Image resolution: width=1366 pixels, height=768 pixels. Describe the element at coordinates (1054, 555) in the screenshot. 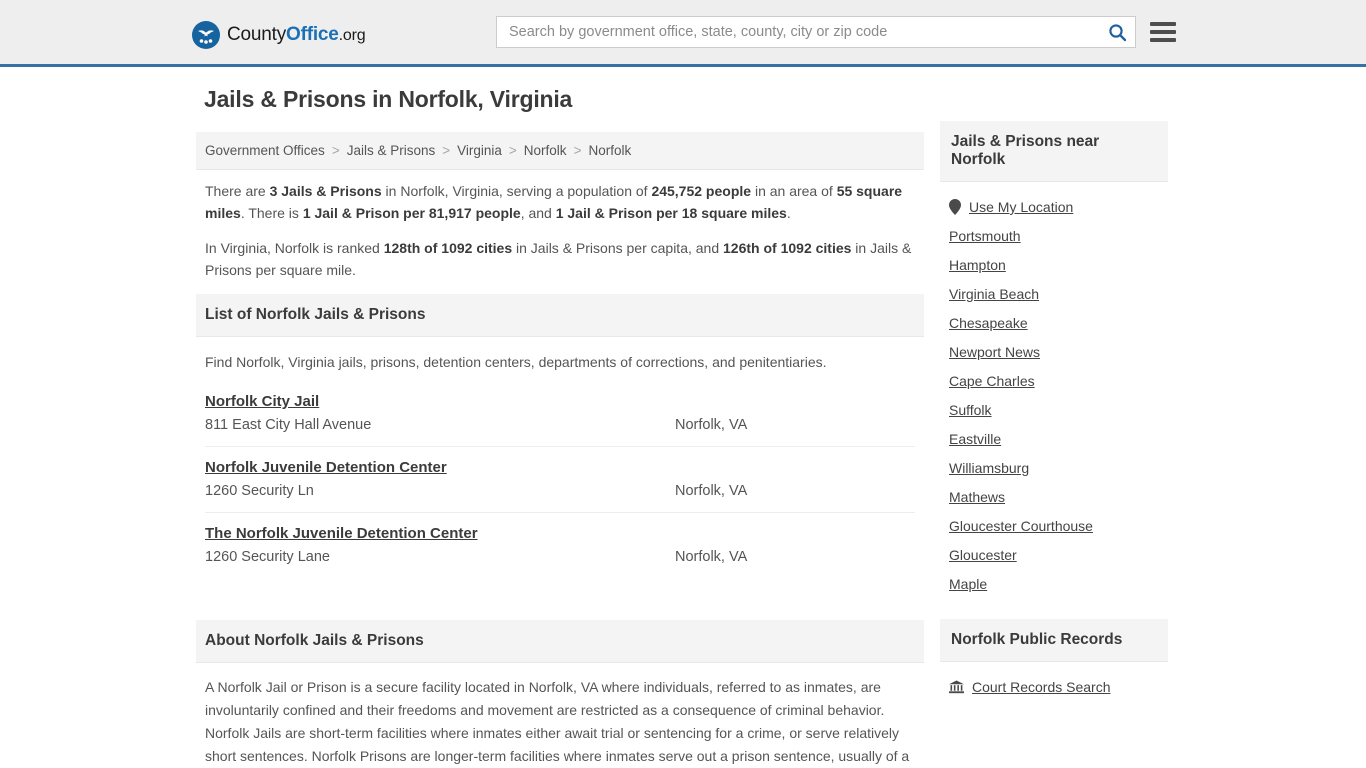

I see `sidebar-item-gloucester: Gloucester` at that location.